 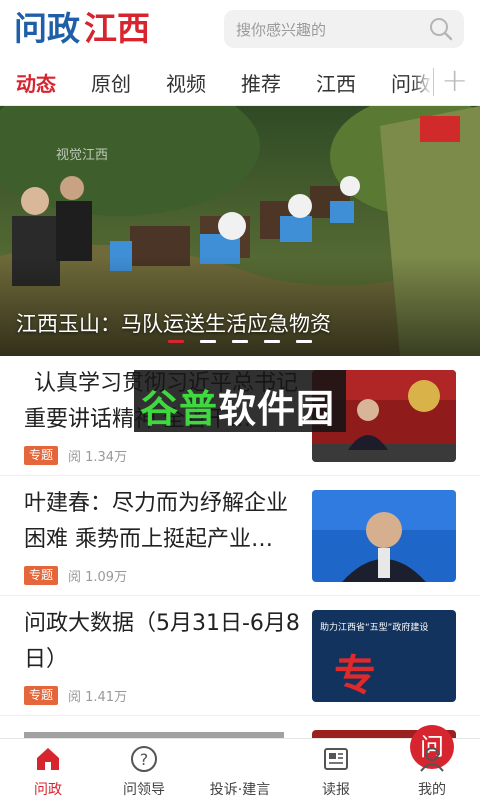 I want to click on tab-yuanchuang: 原创, so click(x=111, y=82).